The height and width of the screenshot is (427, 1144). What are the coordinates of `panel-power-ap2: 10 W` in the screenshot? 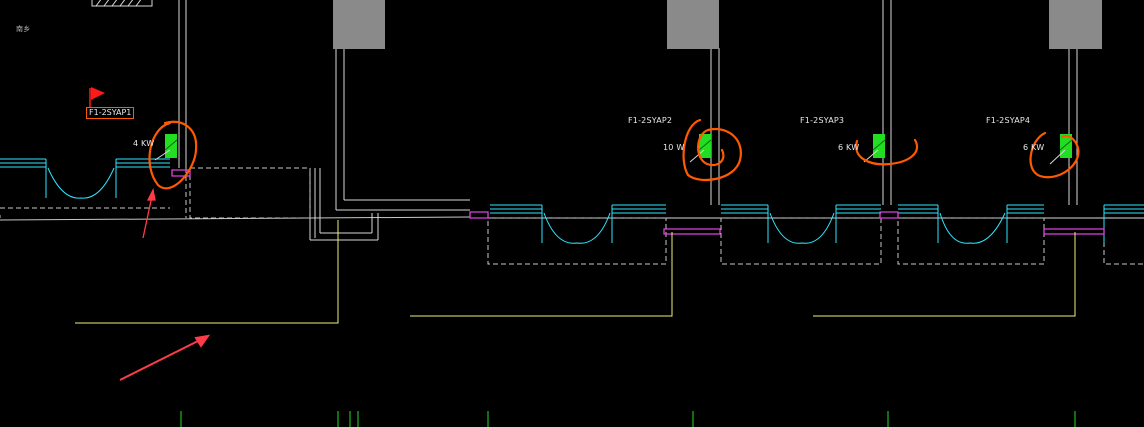 It's located at (674, 147).